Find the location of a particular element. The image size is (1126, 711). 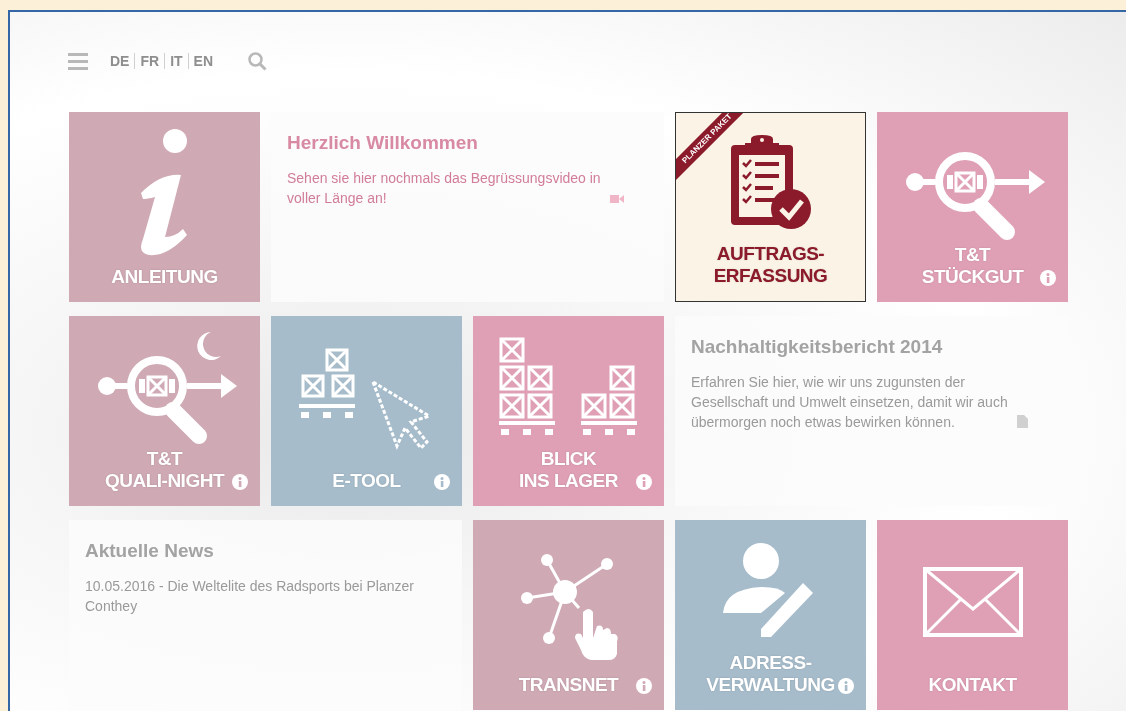

tile-label: ADRESS- is located at coordinates (770, 663).